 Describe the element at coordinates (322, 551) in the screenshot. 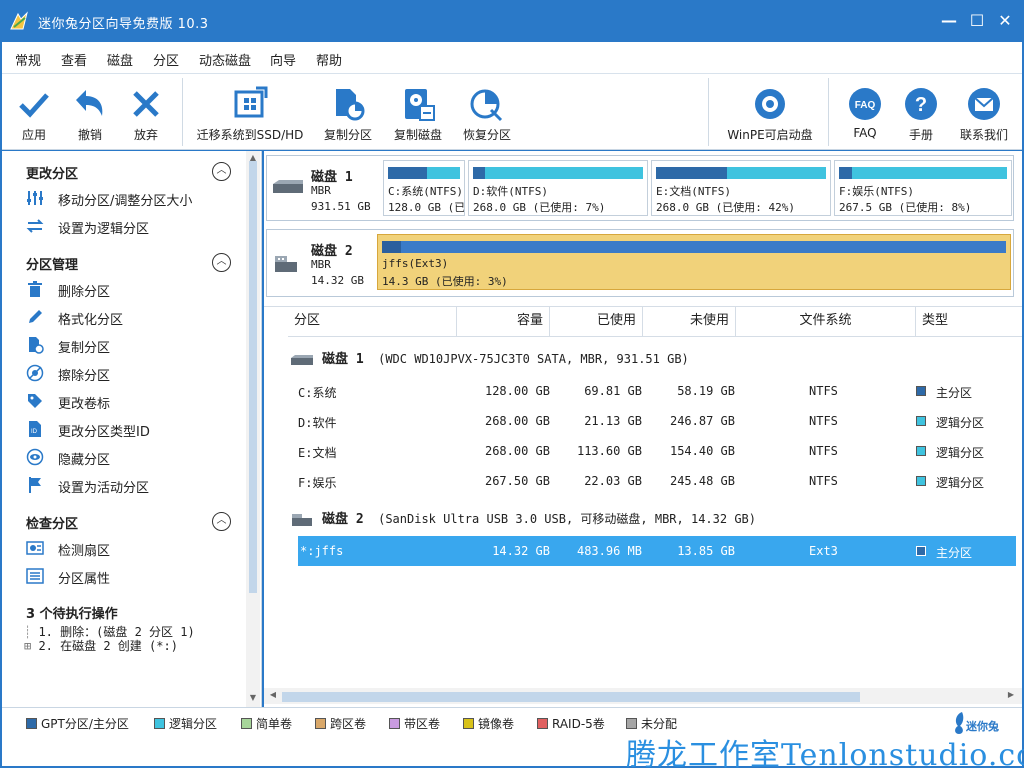

I see `cell-partition: *:jffs` at that location.